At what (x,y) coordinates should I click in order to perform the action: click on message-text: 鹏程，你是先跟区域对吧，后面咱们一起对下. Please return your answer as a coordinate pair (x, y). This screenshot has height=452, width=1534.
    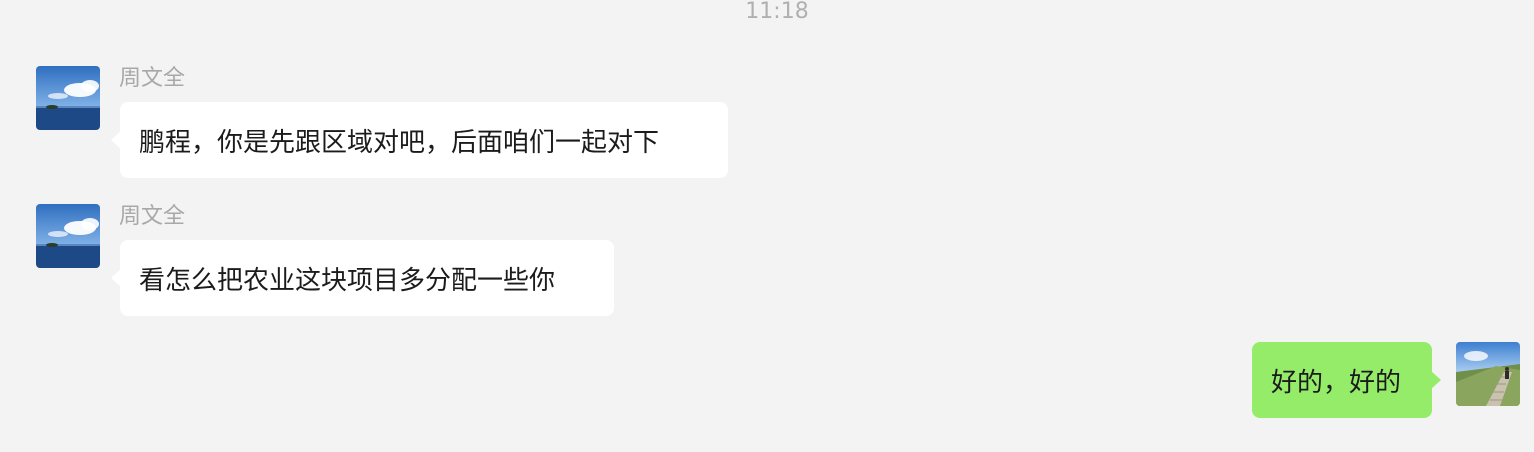
    Looking at the image, I should click on (399, 142).